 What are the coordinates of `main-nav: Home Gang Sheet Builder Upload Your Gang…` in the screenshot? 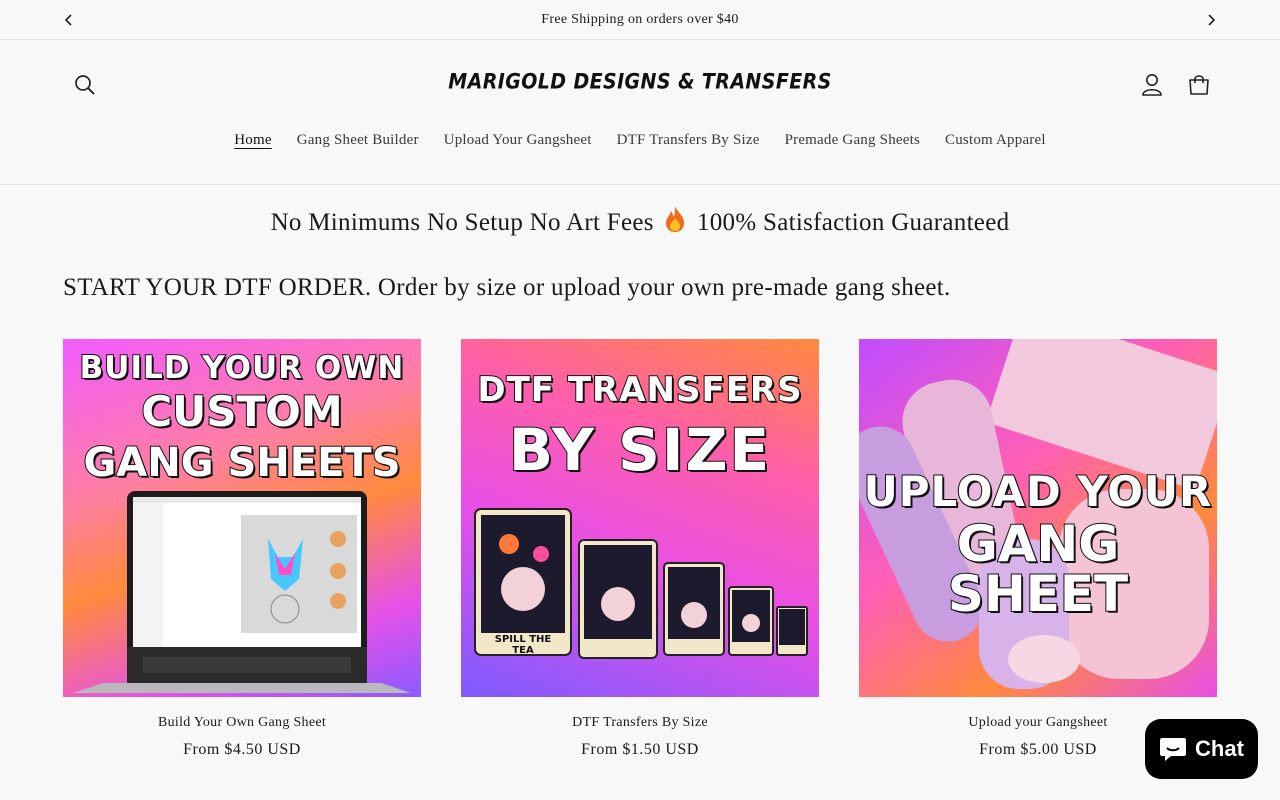 It's located at (640, 140).